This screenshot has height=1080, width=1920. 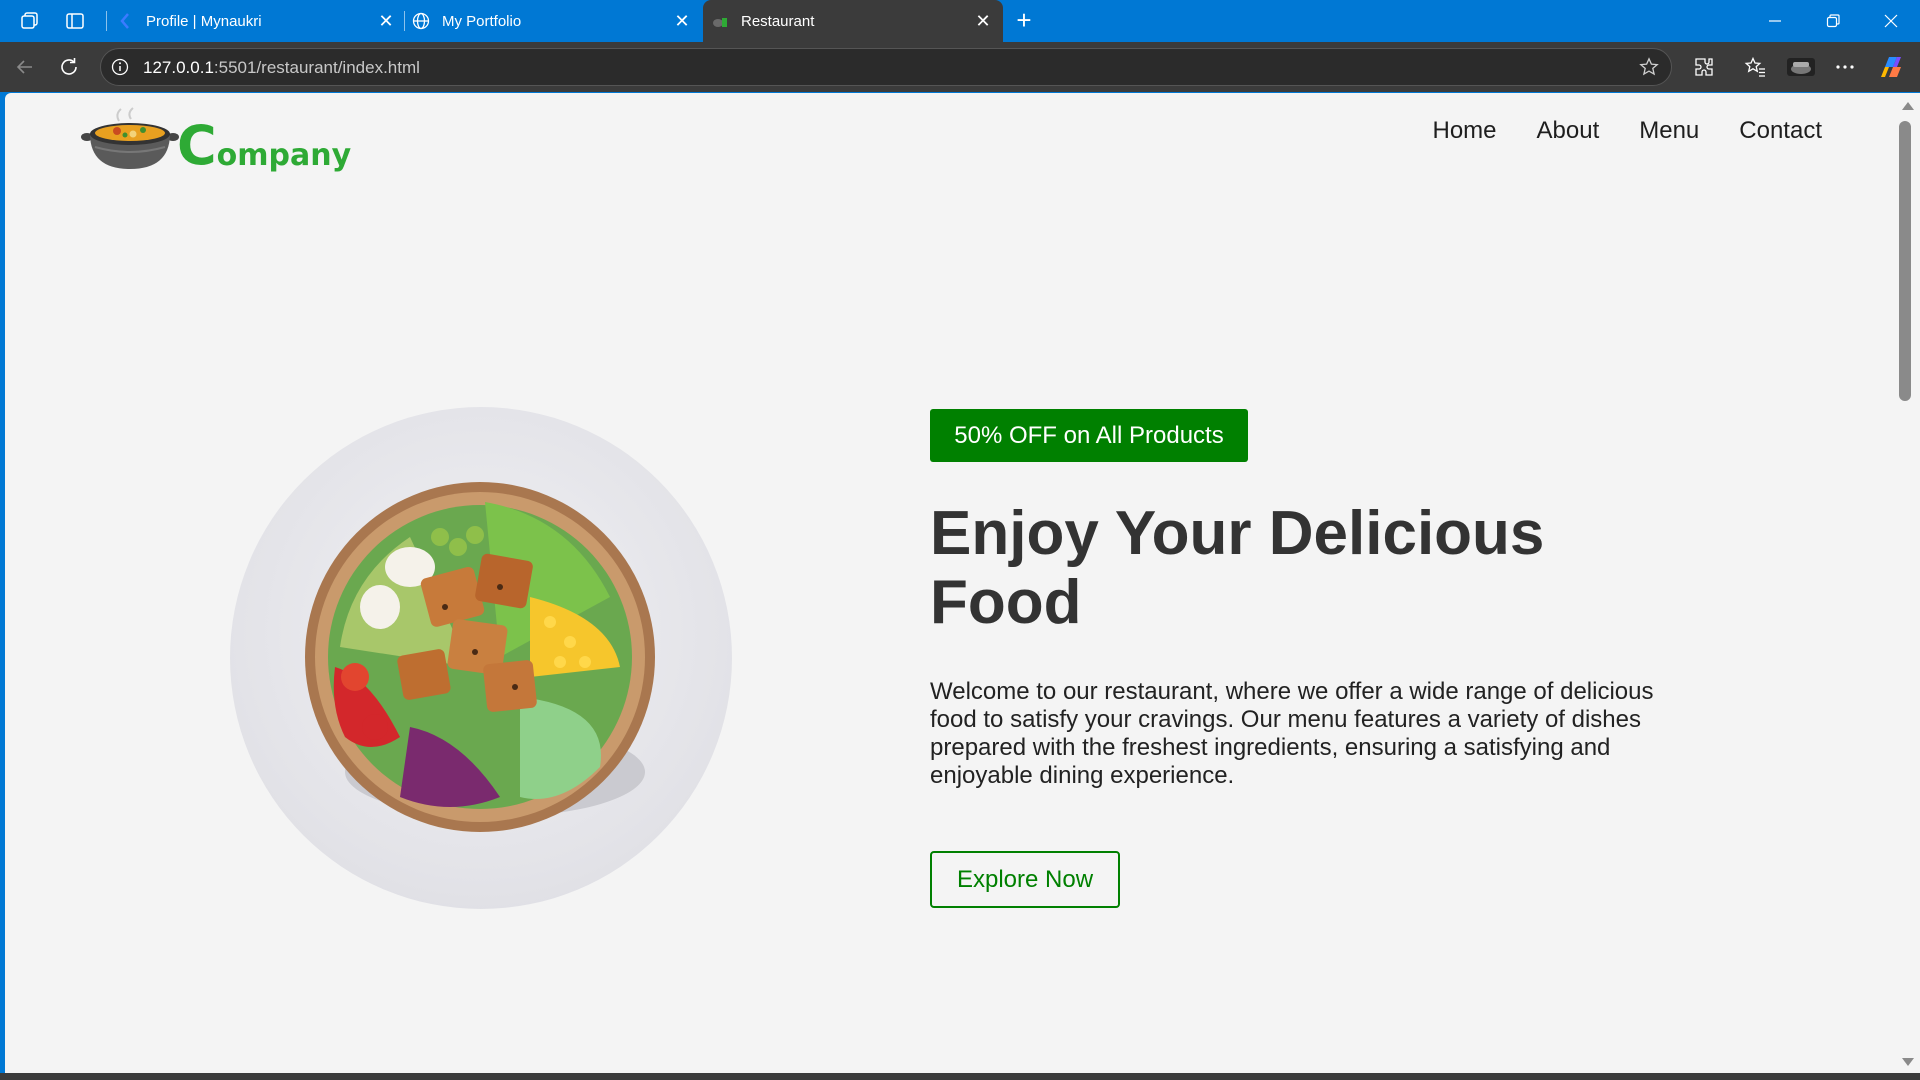 I want to click on brand-name: Company, so click(x=264, y=146).